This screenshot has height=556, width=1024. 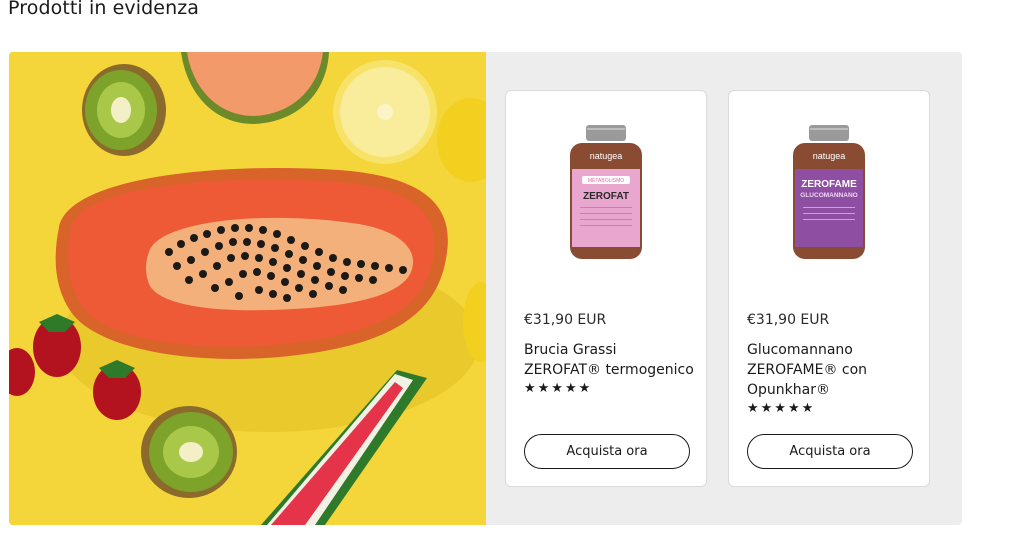 What do you see at coordinates (606, 196) in the screenshot?
I see `svg-text: ZEROFAT` at bounding box center [606, 196].